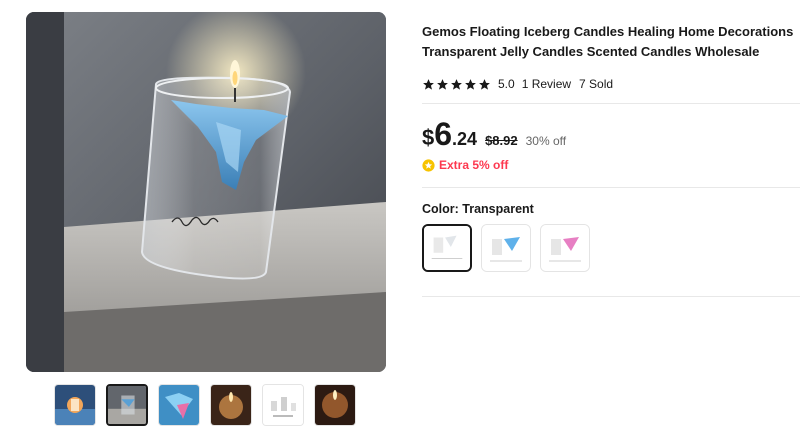 This screenshot has height=448, width=808. Describe the element at coordinates (546, 141) in the screenshot. I see `discount-label: 30% off` at that location.